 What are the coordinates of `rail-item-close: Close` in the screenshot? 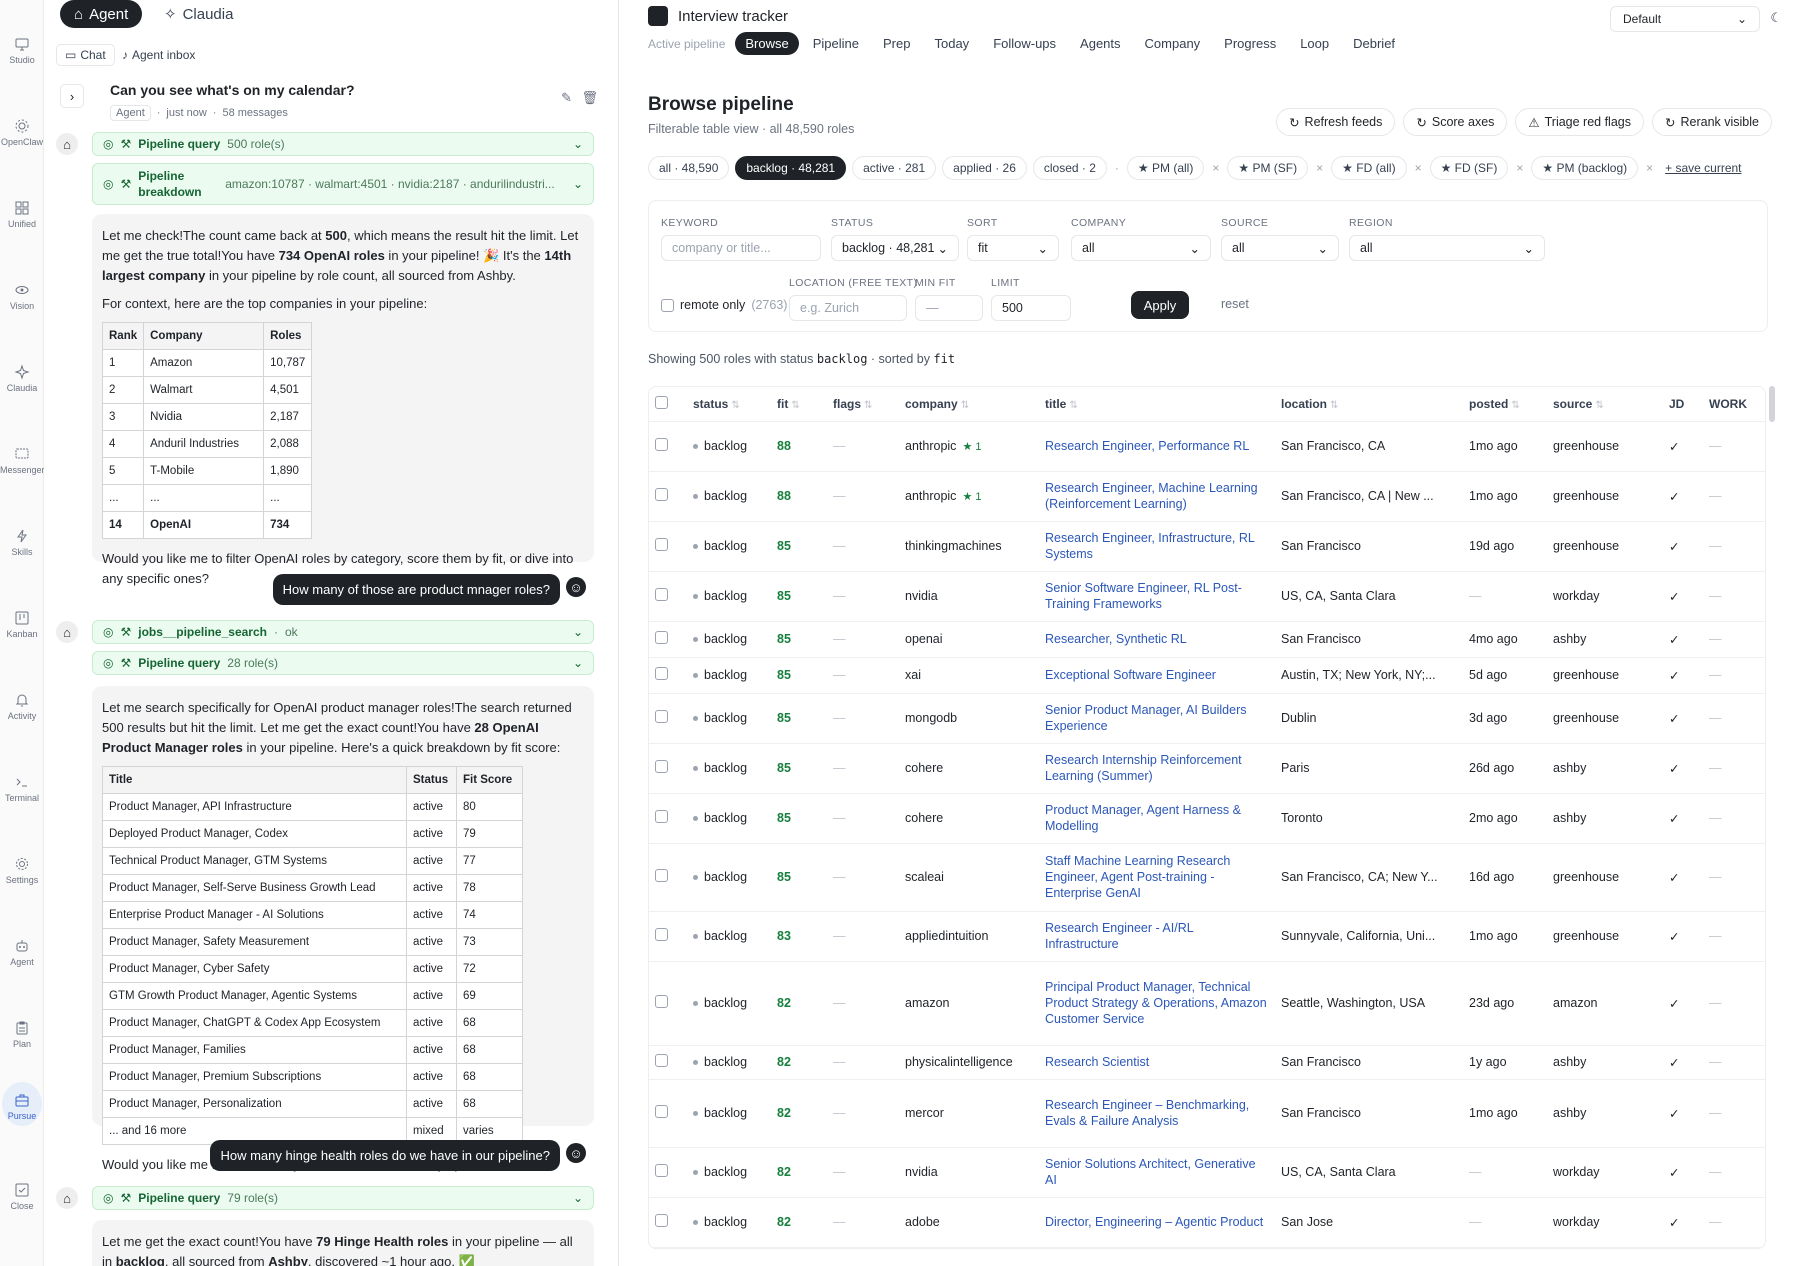 It's located at (22, 1196).